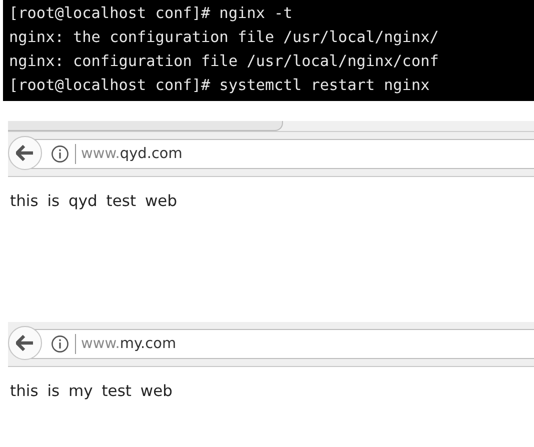 This screenshot has height=447, width=534. Describe the element at coordinates (91, 391) in the screenshot. I see `page-text: this is my test web` at that location.